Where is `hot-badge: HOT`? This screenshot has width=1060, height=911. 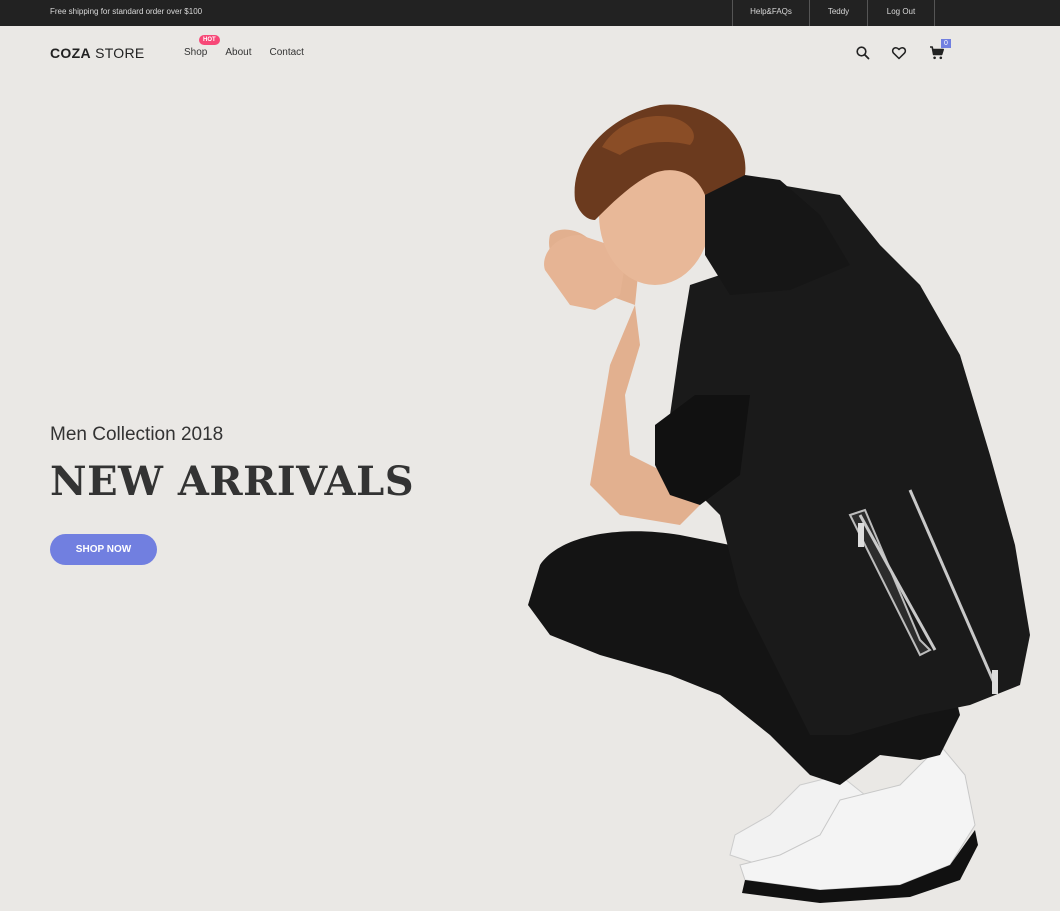 hot-badge: HOT is located at coordinates (209, 40).